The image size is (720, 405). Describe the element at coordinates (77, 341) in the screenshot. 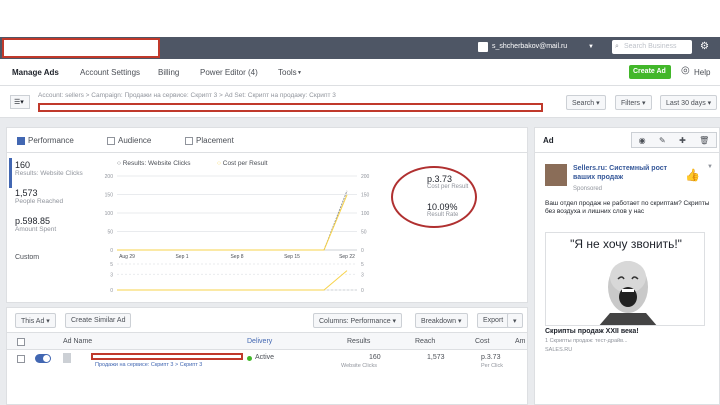

I see `col-ad-name: Ad Name` at that location.